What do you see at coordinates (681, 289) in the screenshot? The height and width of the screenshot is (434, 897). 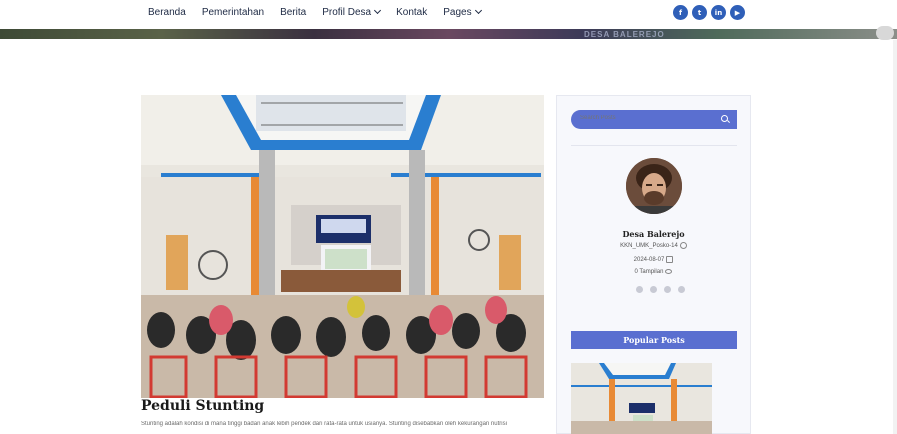 I see `whatsapp-icon` at bounding box center [681, 289].